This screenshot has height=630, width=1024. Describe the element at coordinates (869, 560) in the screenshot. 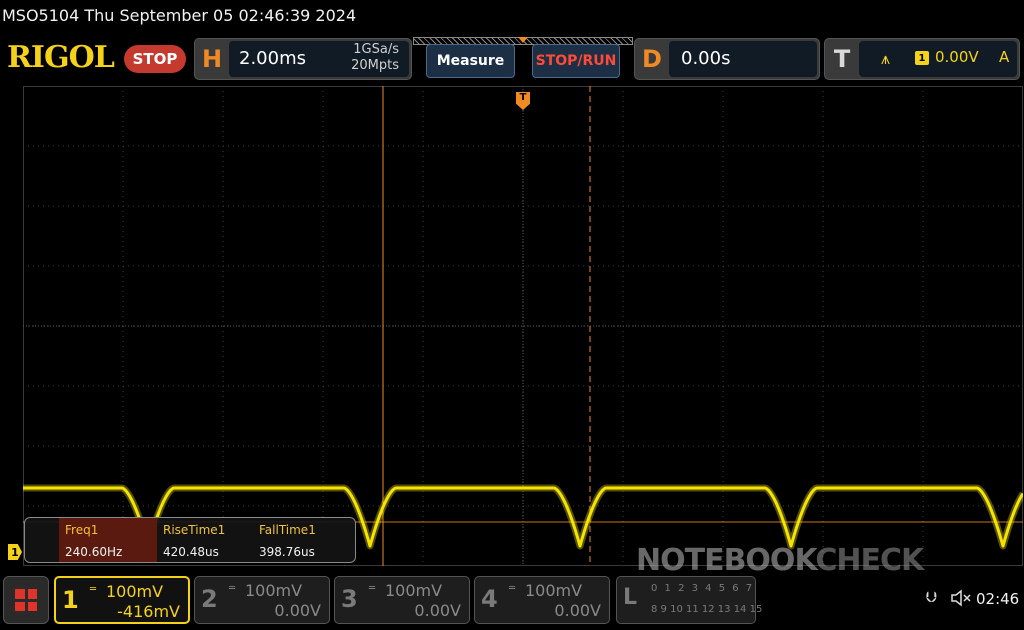

I see `watermark-text-2: CHECK` at that location.